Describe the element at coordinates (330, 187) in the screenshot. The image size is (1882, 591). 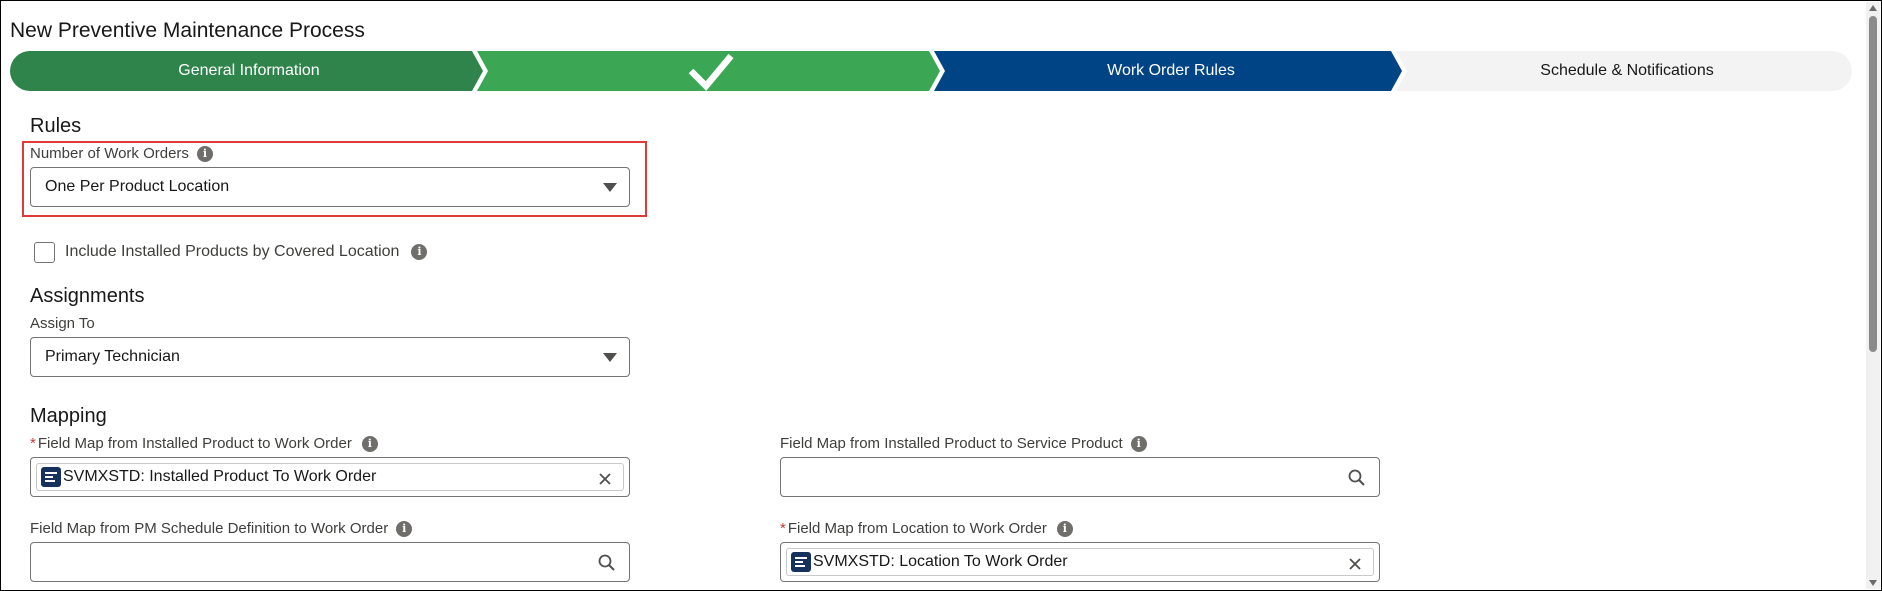
I see `number-of-work-orders-select: One Per Product Location` at that location.